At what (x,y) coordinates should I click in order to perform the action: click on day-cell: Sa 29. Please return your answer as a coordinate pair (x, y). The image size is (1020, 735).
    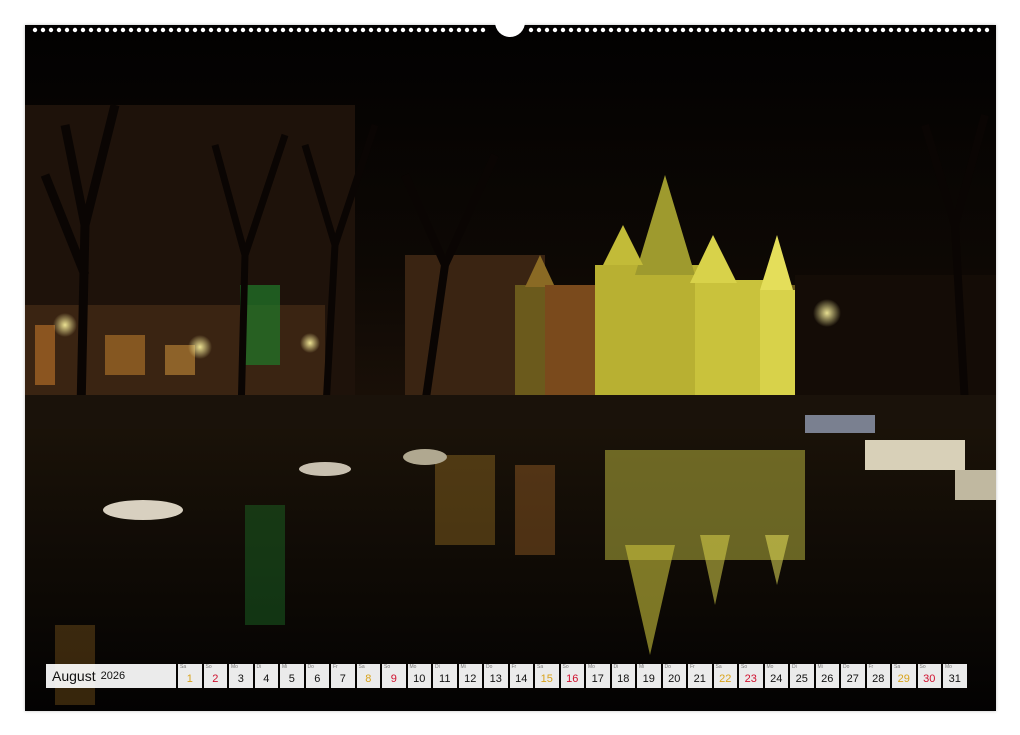
    Looking at the image, I should click on (904, 676).